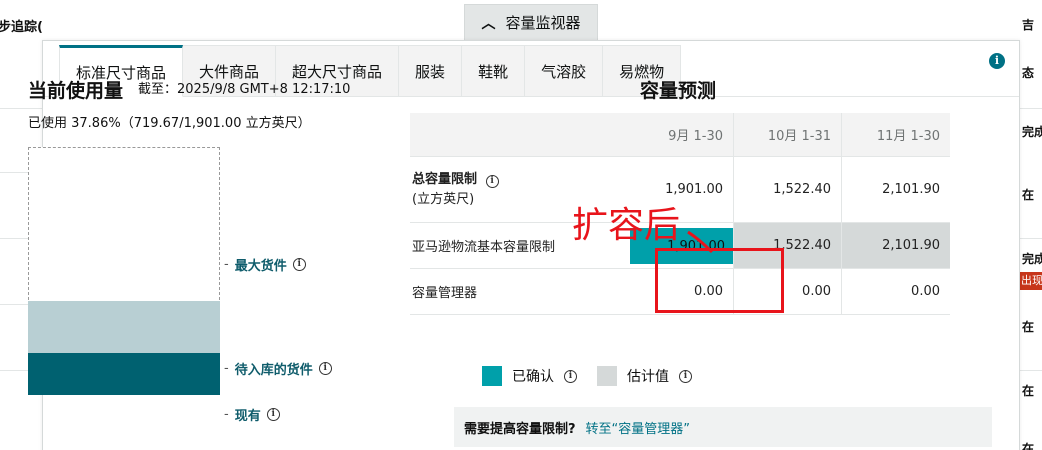 Image resolution: width=1042 pixels, height=450 pixels. I want to click on onhand-text: 现有, so click(247, 416).